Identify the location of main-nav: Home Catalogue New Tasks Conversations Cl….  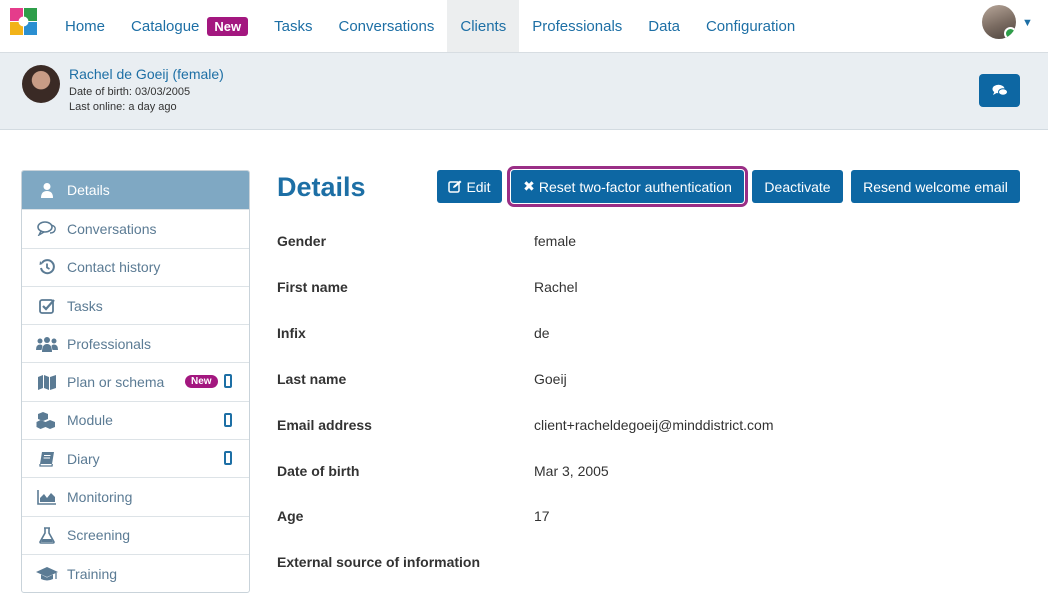
(430, 26).